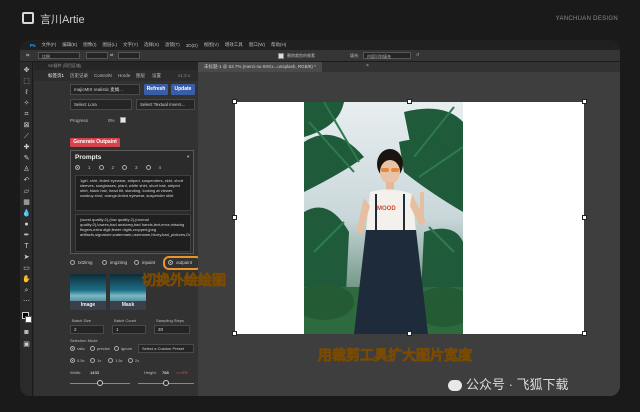 This screenshot has height=412, width=640. What do you see at coordinates (26, 246) in the screenshot?
I see `type-tool-icon: T` at bounding box center [26, 246].